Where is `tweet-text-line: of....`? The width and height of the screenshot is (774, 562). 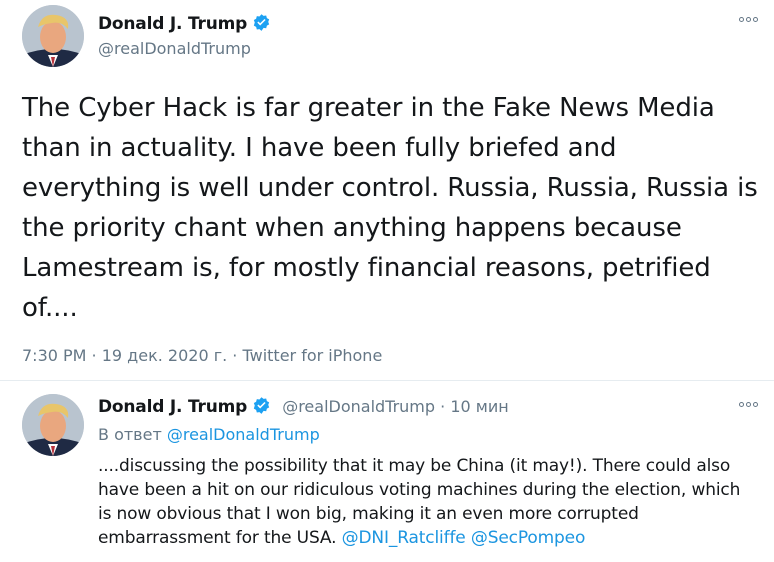 tweet-text-line: of.... is located at coordinates (50, 308).